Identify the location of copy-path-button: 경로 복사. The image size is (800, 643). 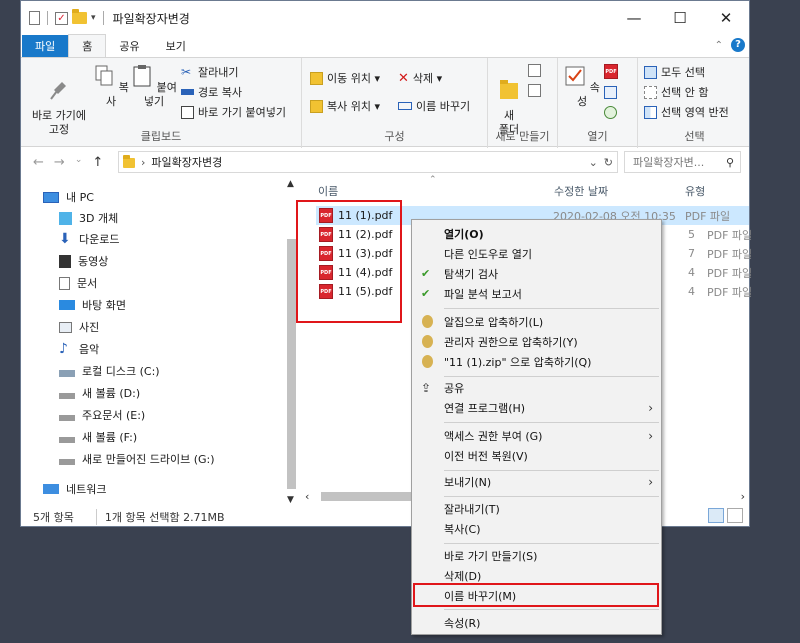
(211, 92).